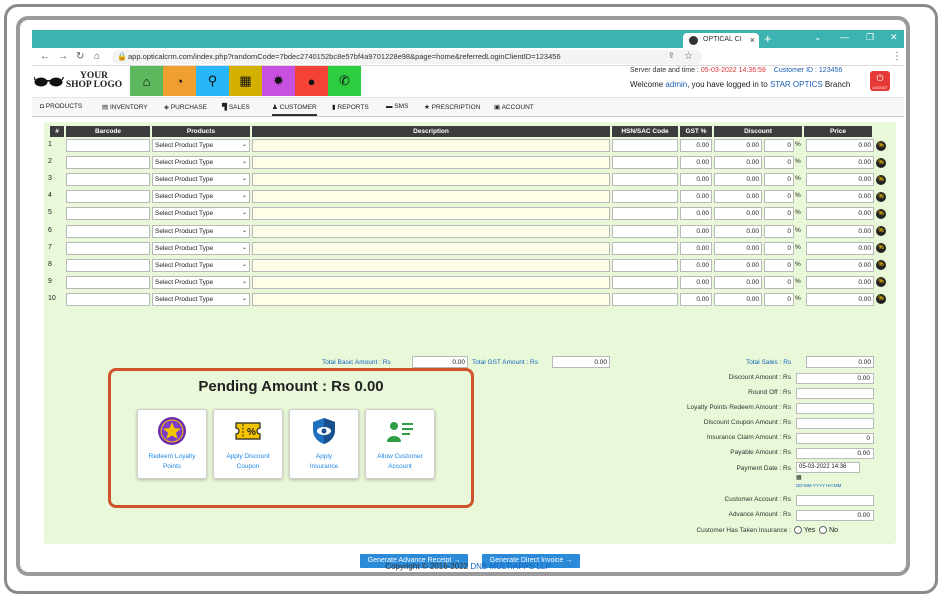  Describe the element at coordinates (212, 81) in the screenshot. I see `search-quick-button: ⚲` at that location.